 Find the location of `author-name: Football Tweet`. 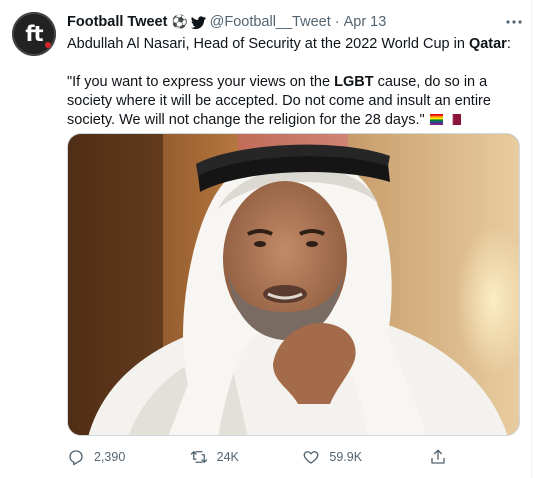

author-name: Football Tweet is located at coordinates (117, 22).